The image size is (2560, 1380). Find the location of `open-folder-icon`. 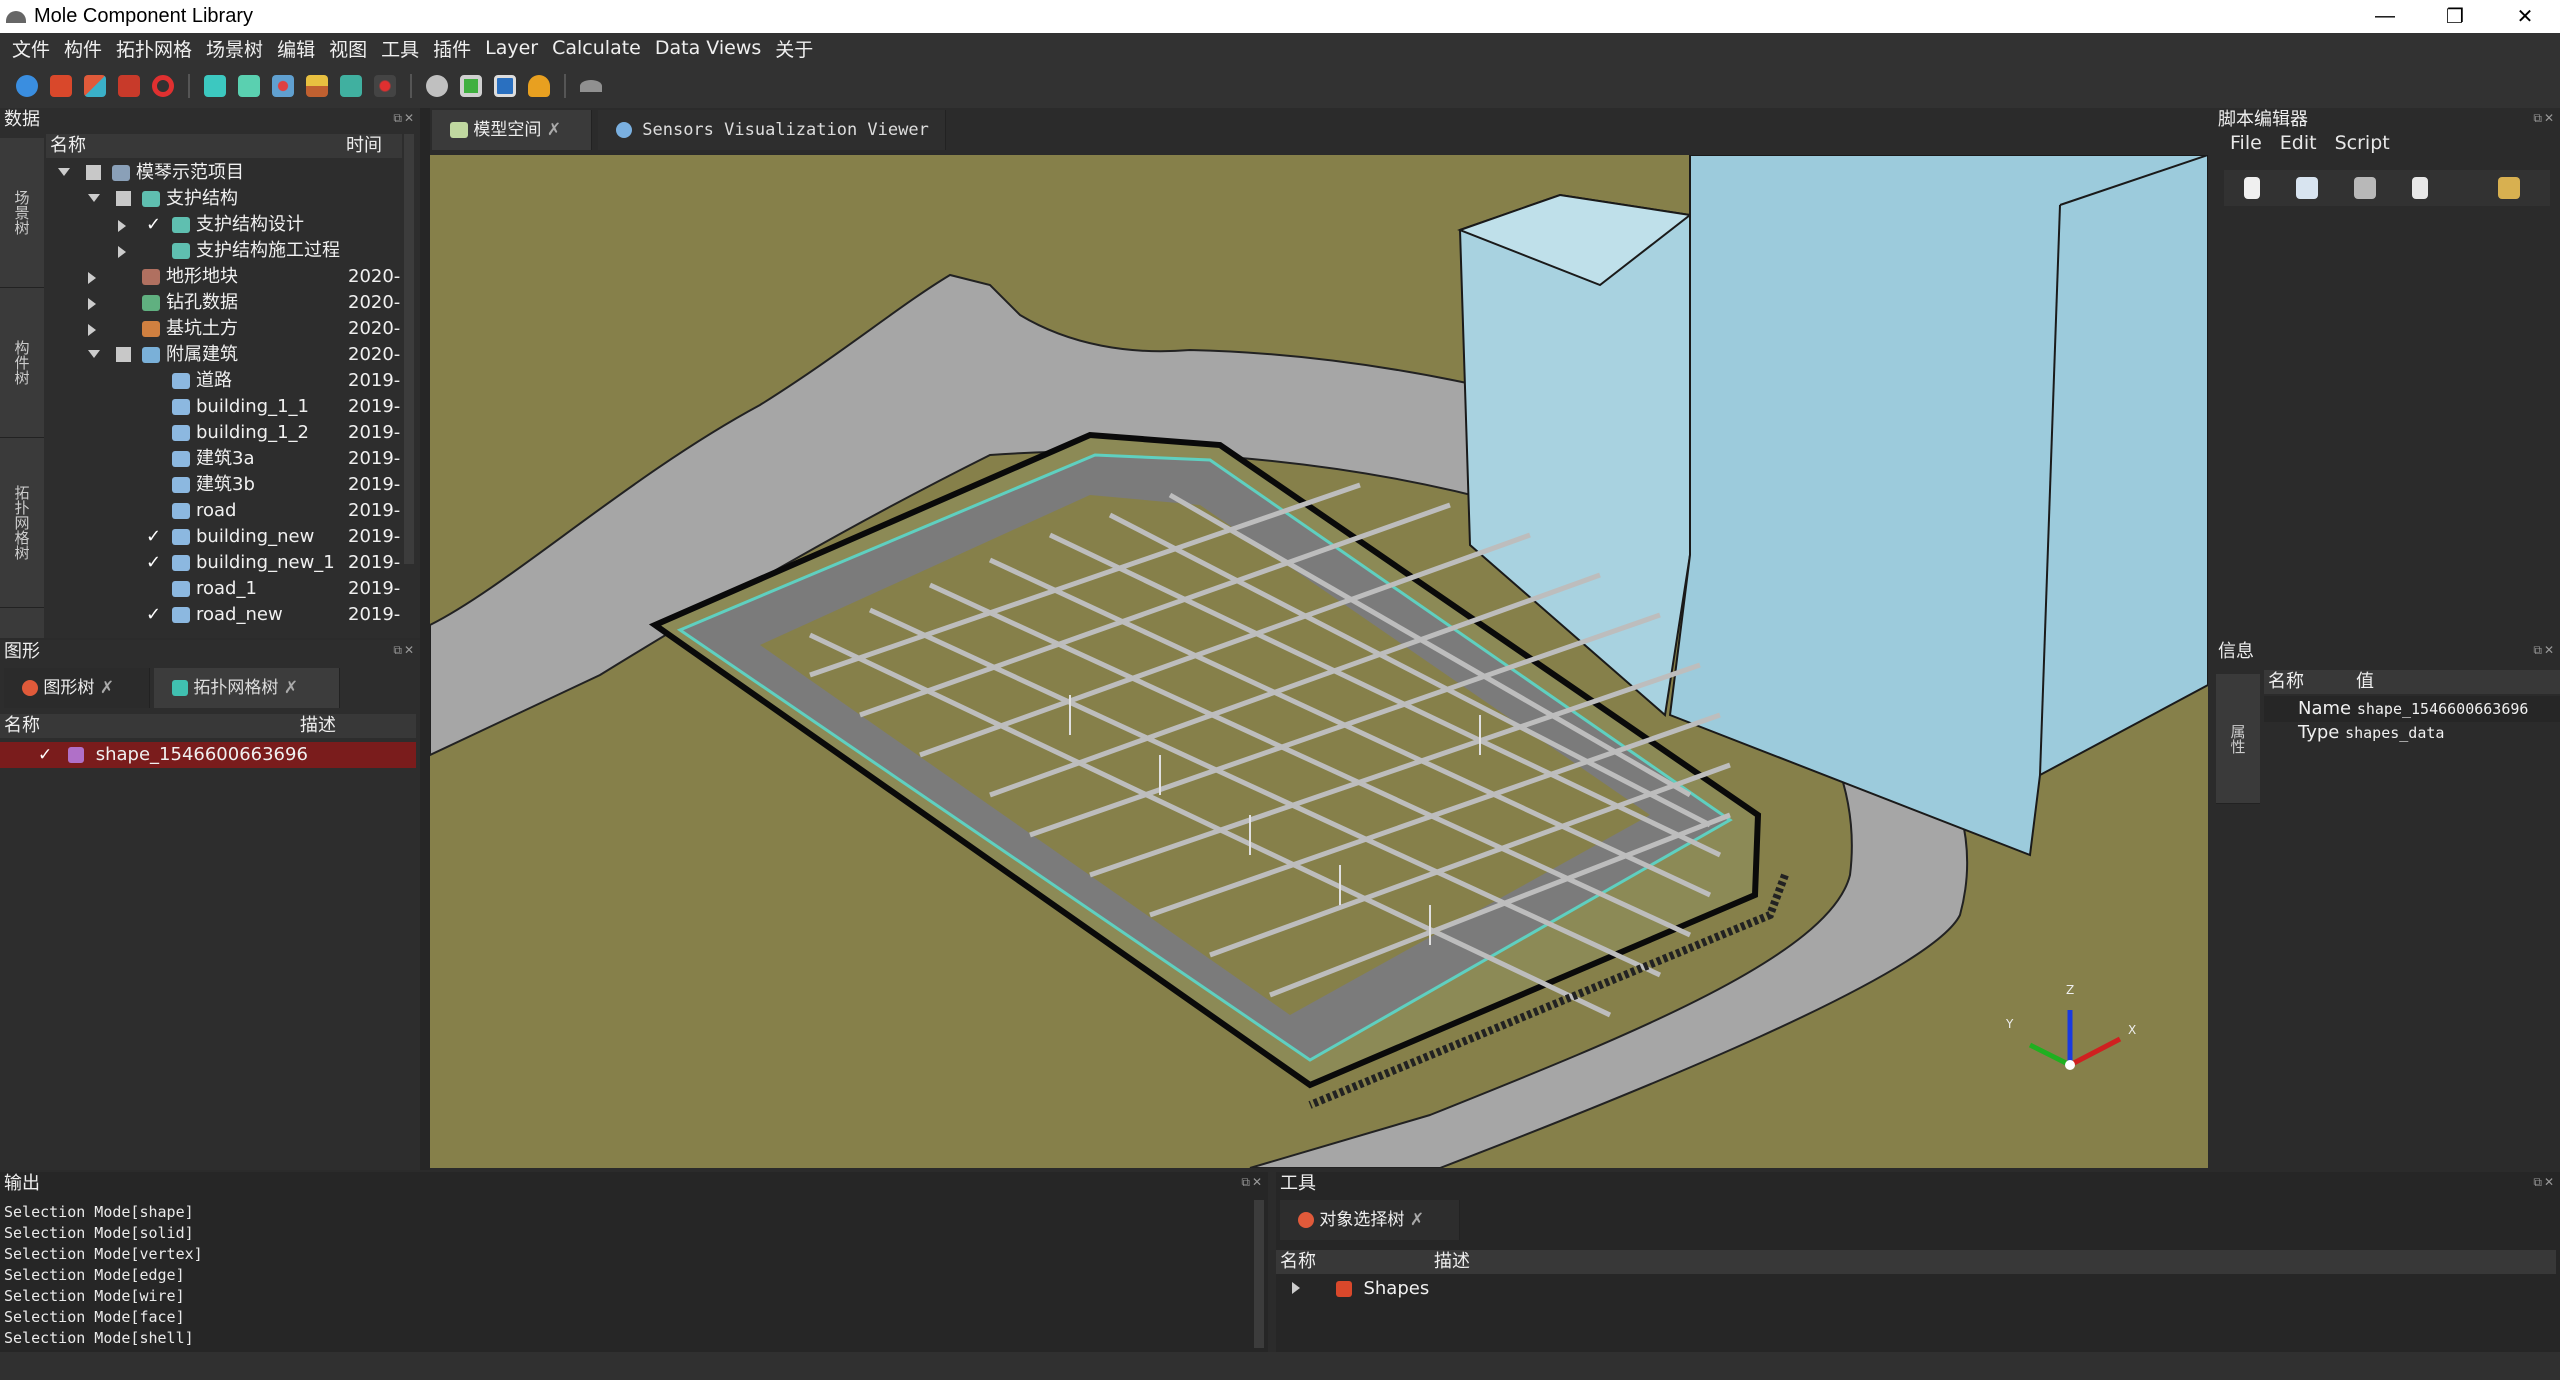

open-folder-icon is located at coordinates (2307, 188).